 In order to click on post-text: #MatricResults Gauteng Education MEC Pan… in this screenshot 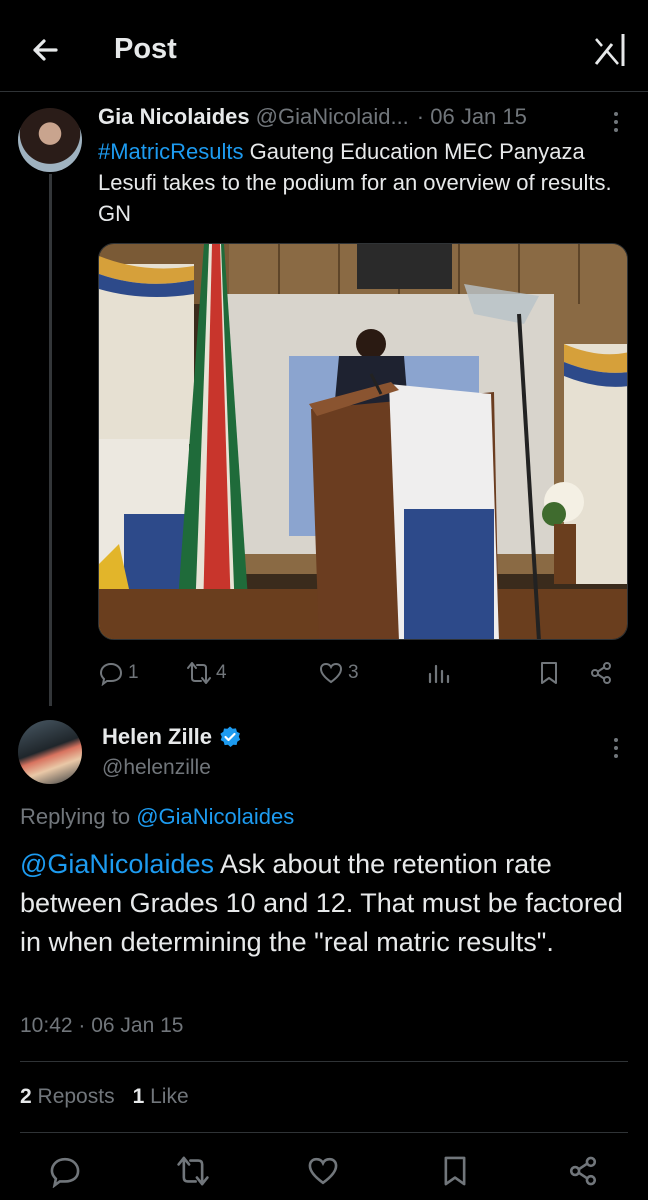, I will do `click(358, 182)`.